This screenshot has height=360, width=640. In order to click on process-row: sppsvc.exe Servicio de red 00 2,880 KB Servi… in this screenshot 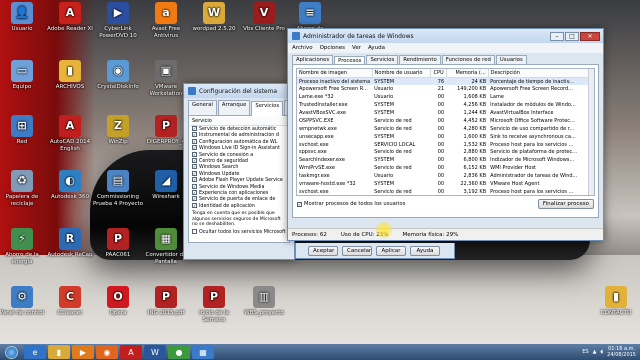, I will do `click(445, 153)`.